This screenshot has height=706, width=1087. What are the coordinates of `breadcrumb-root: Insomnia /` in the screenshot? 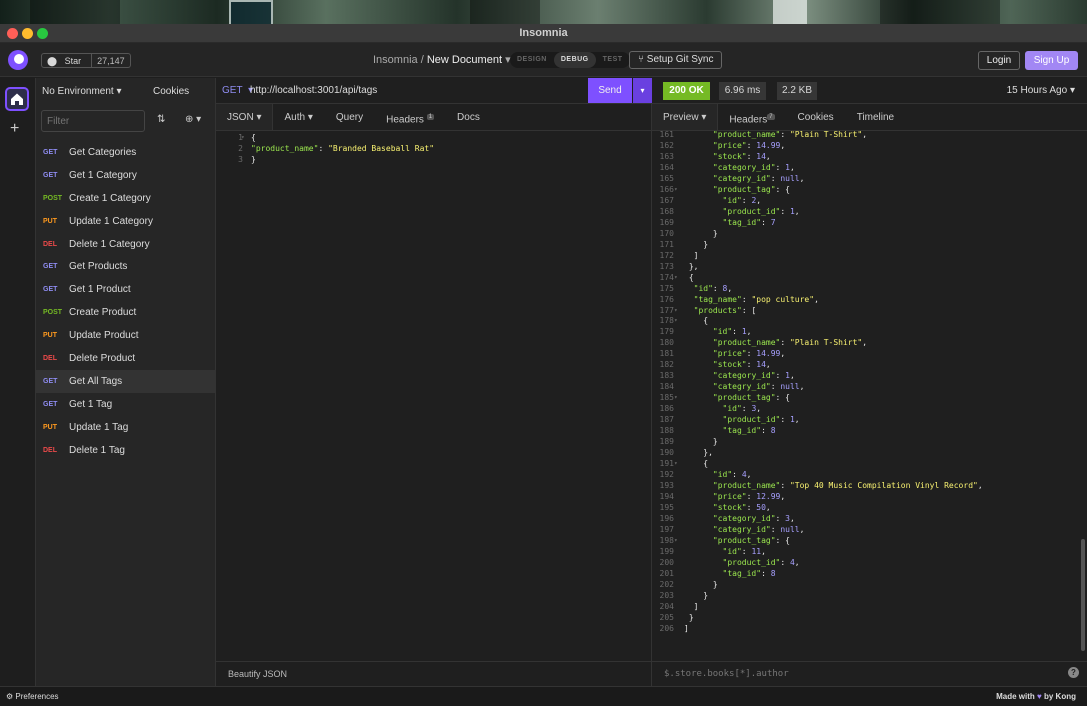 It's located at (398, 60).